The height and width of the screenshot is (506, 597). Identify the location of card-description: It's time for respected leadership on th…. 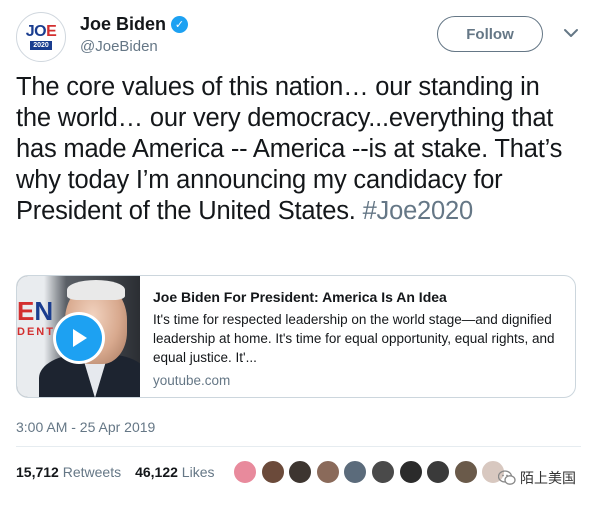
(354, 338).